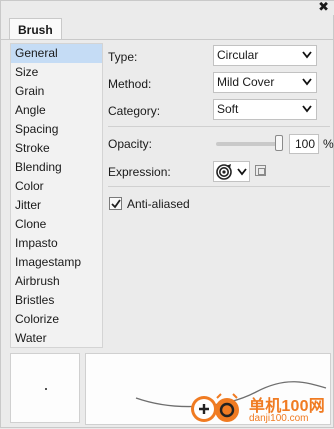 Image resolution: width=334 pixels, height=429 pixels. What do you see at coordinates (123, 57) in the screenshot?
I see `type-label: Type:` at bounding box center [123, 57].